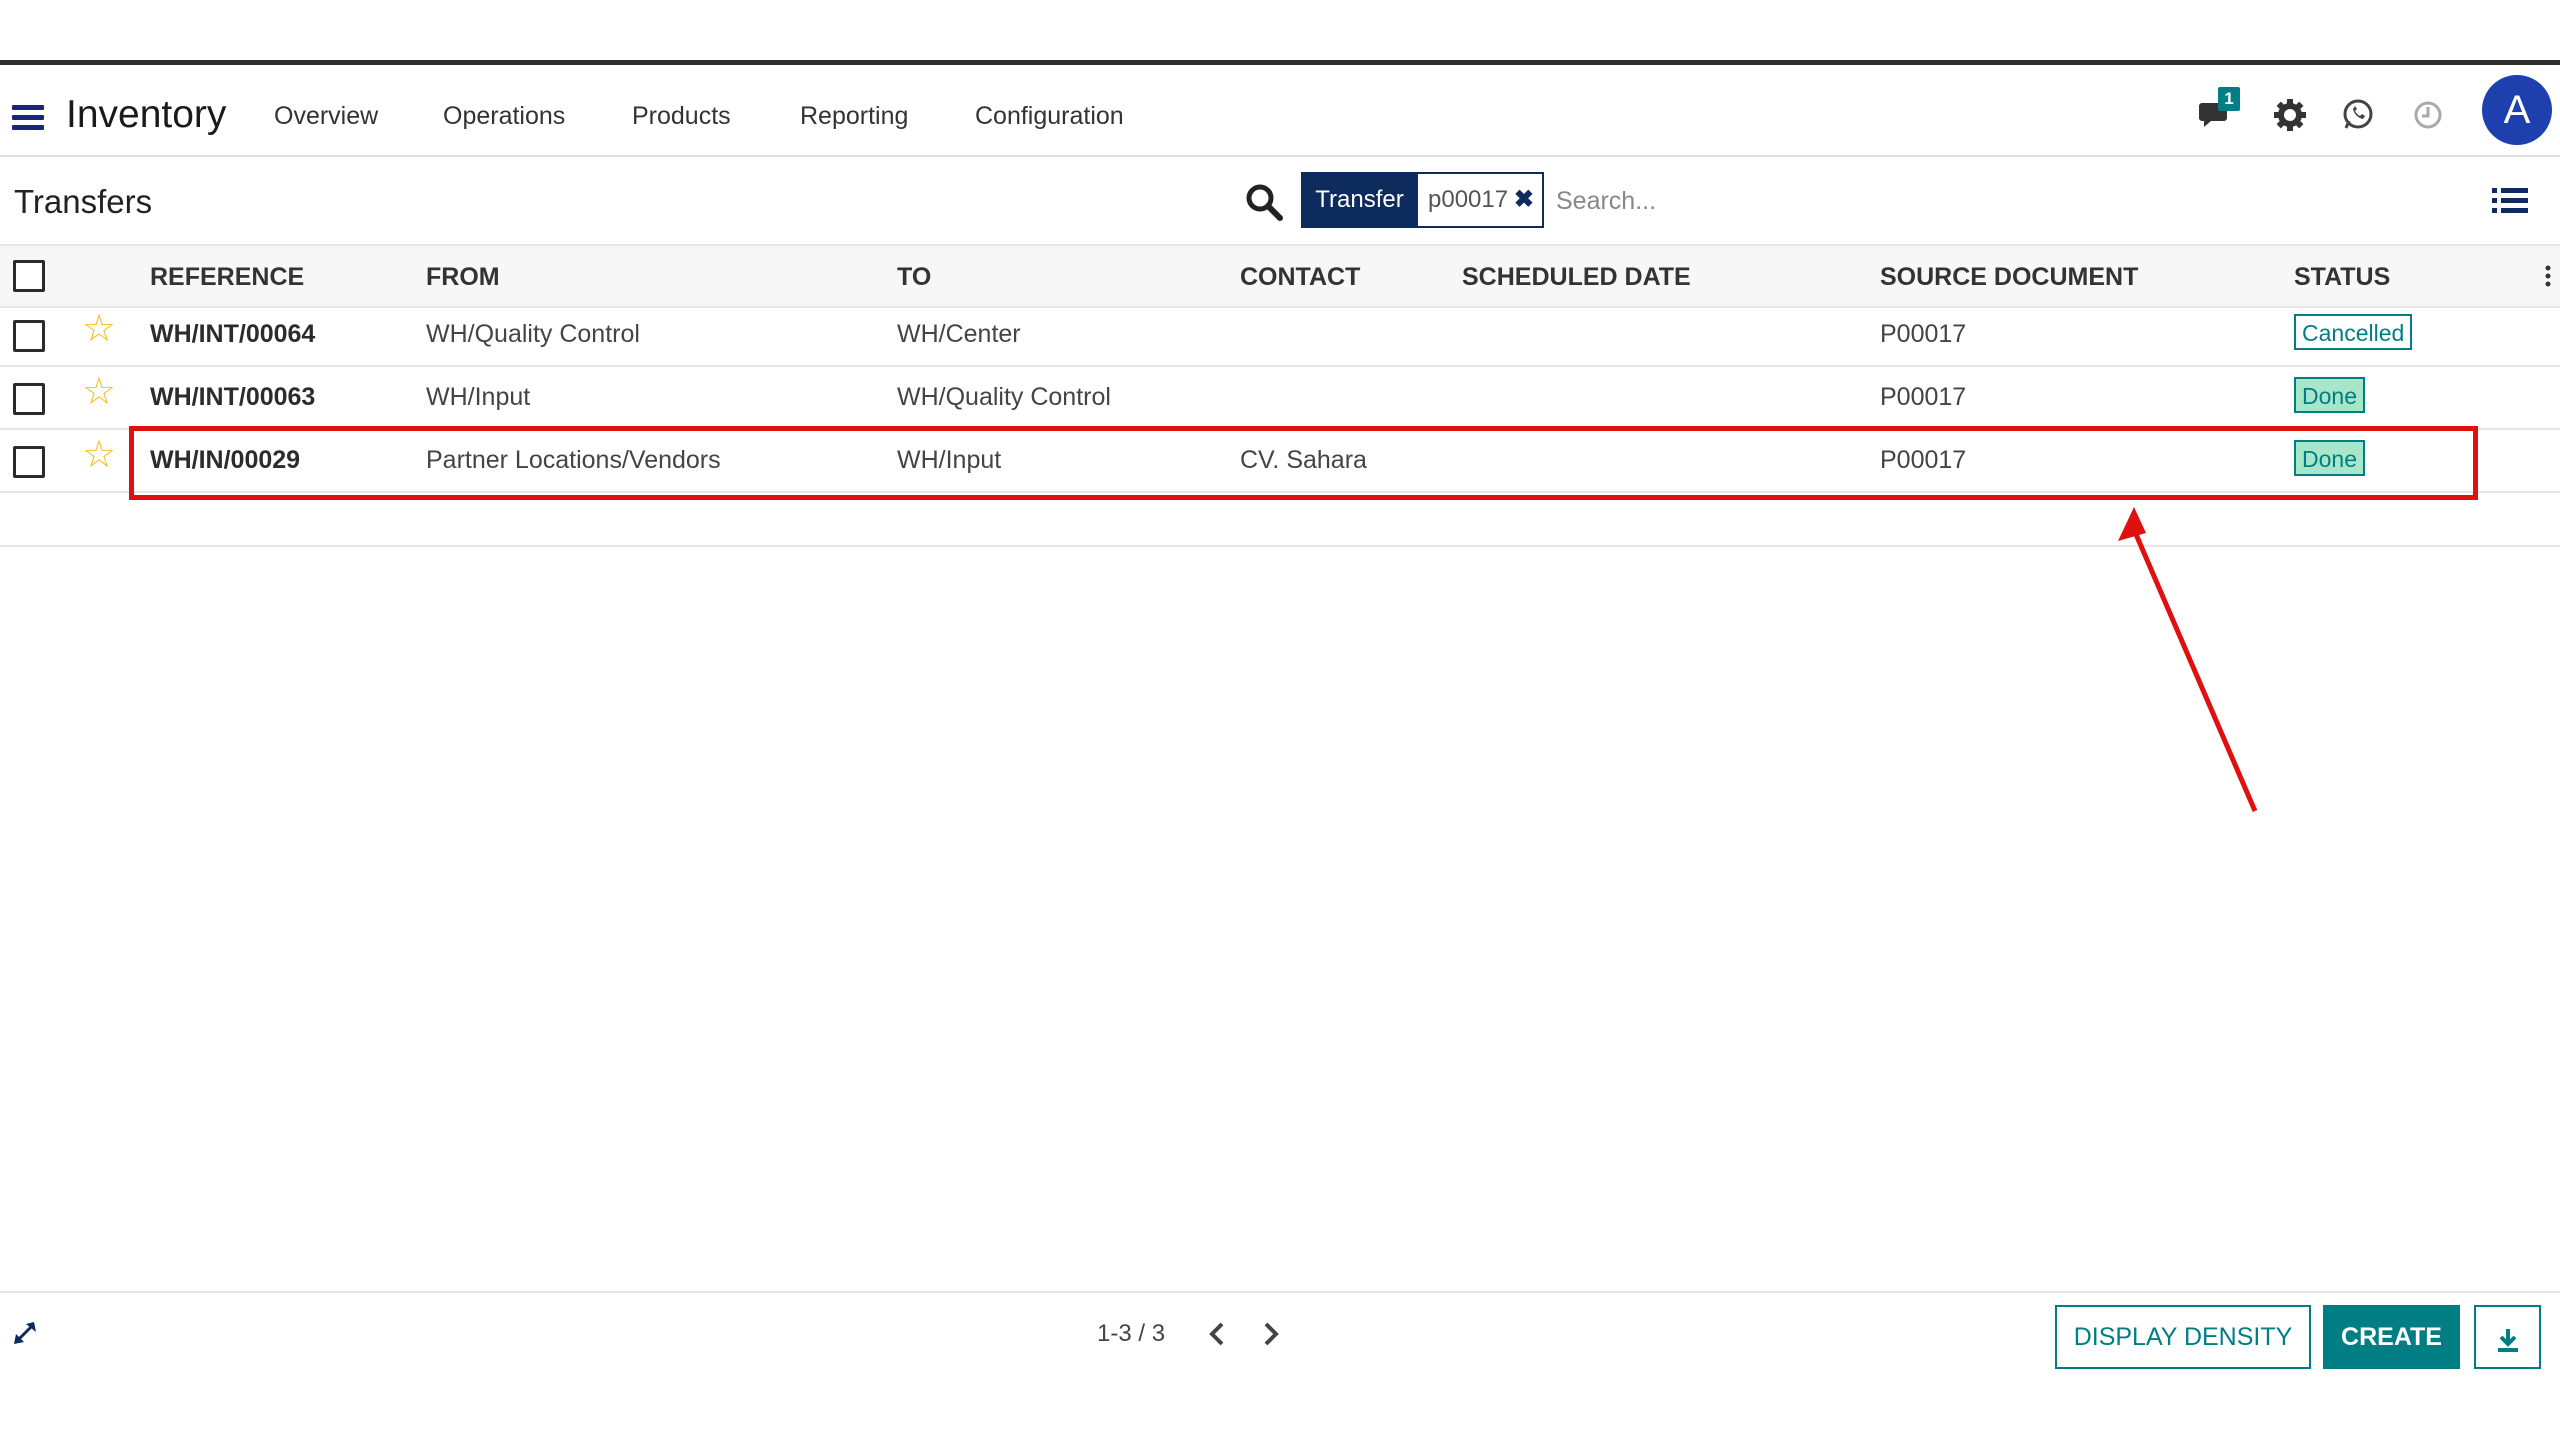 The image size is (2560, 1440). I want to click on nav-products: Products, so click(681, 116).